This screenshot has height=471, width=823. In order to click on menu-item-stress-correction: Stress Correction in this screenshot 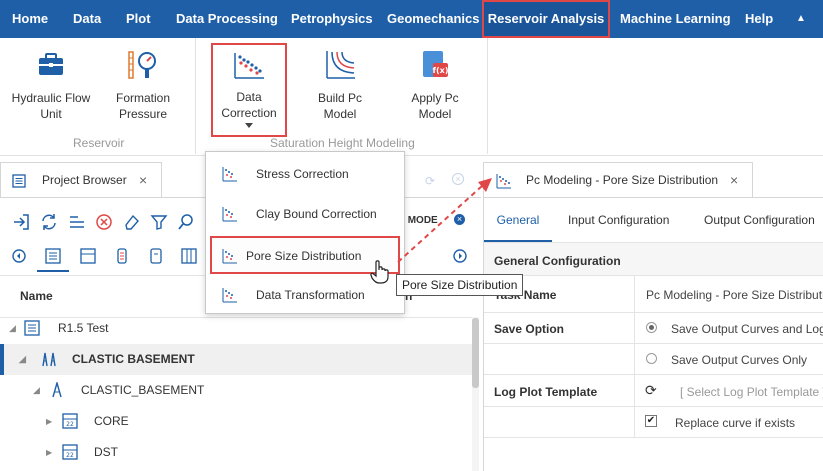, I will do `click(305, 174)`.